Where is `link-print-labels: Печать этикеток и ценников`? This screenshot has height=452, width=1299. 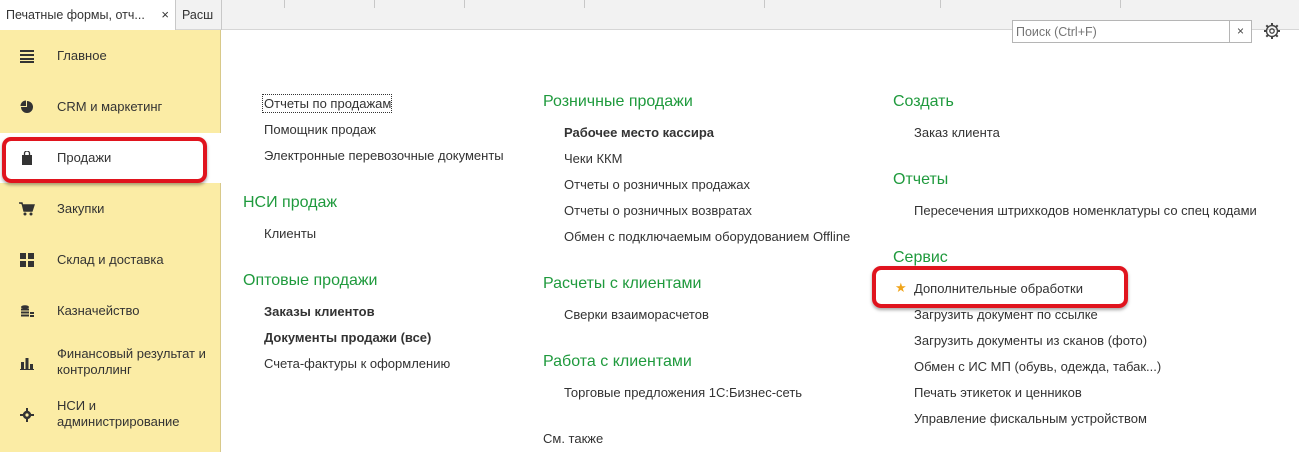
link-print-labels: Печать этикеток и ценников is located at coordinates (998, 393).